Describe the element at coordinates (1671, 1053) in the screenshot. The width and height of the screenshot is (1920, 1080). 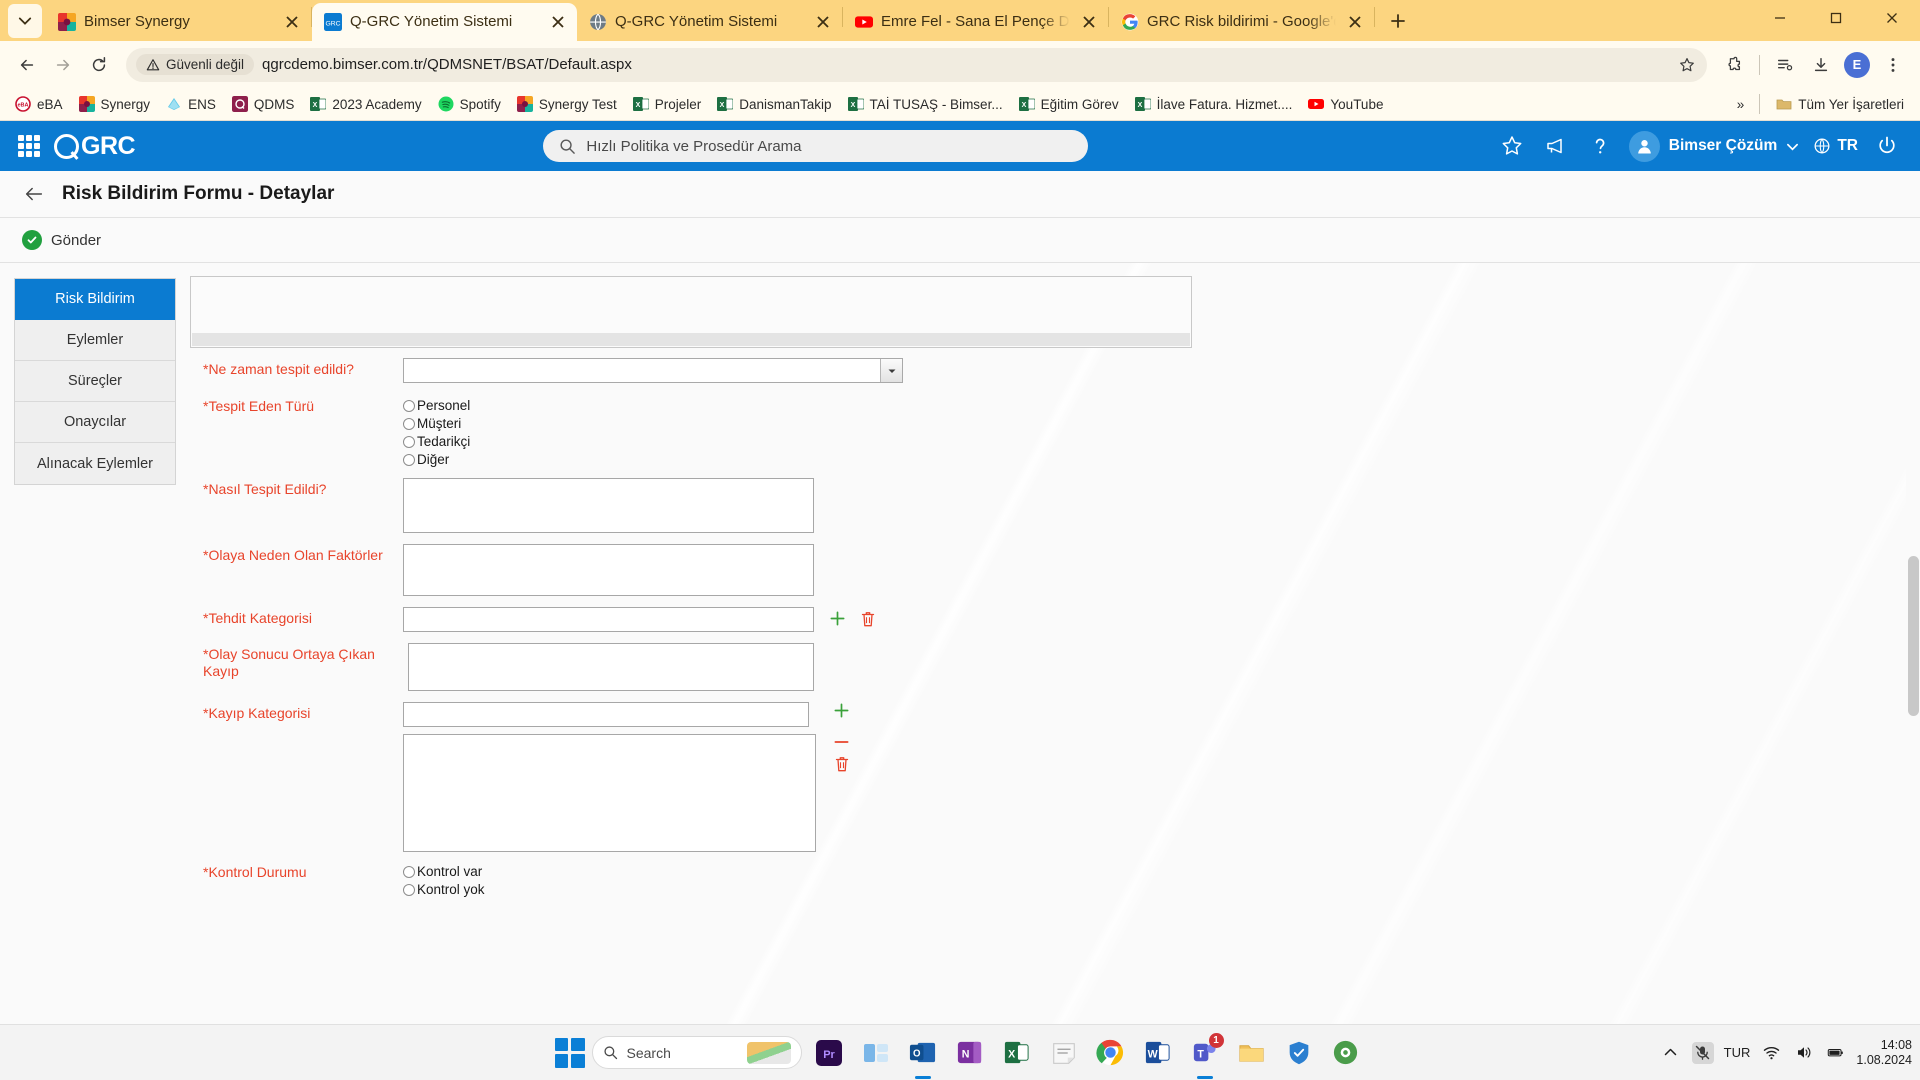
I see `show-hidden-icons-button` at that location.